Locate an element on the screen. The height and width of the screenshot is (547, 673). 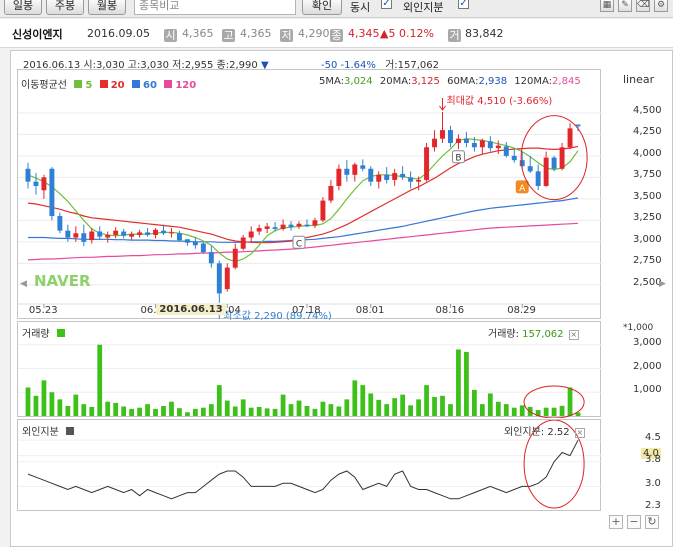
ma120-label: 120MA: is located at coordinates (533, 81).